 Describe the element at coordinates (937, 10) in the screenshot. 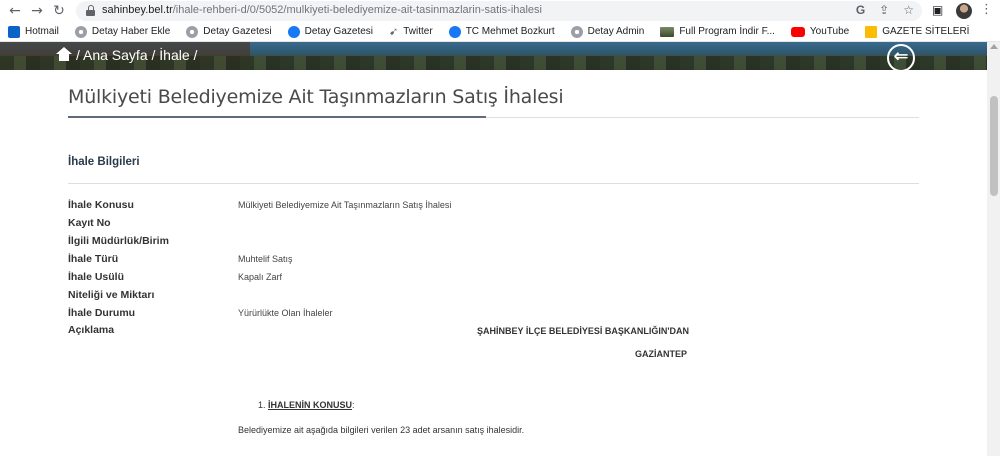

I see `sidebar-panel-icon: ▣` at that location.